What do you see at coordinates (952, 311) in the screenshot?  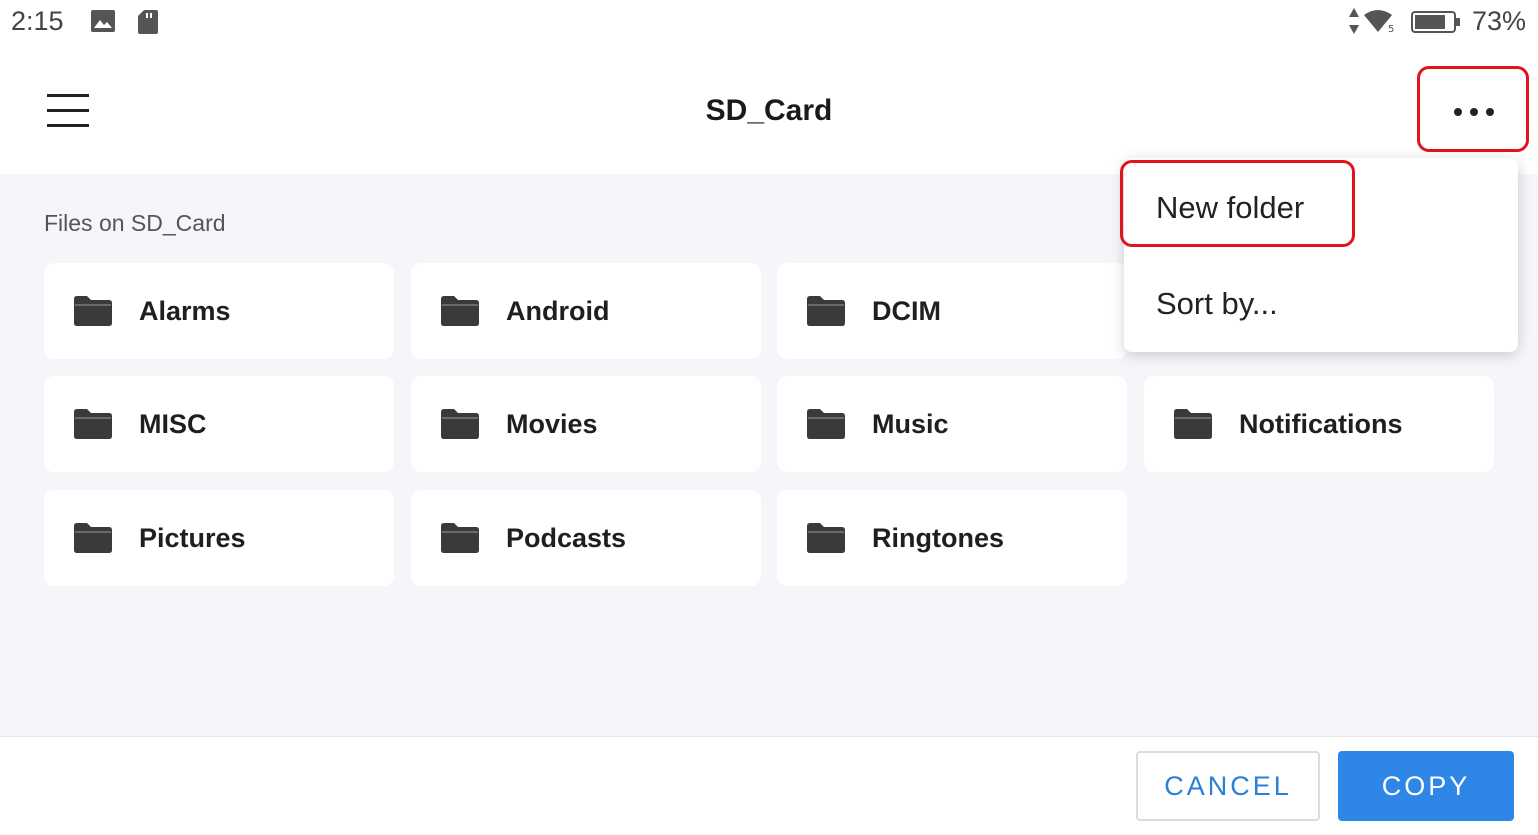 I see `folder-tile-dcim: DCIM` at bounding box center [952, 311].